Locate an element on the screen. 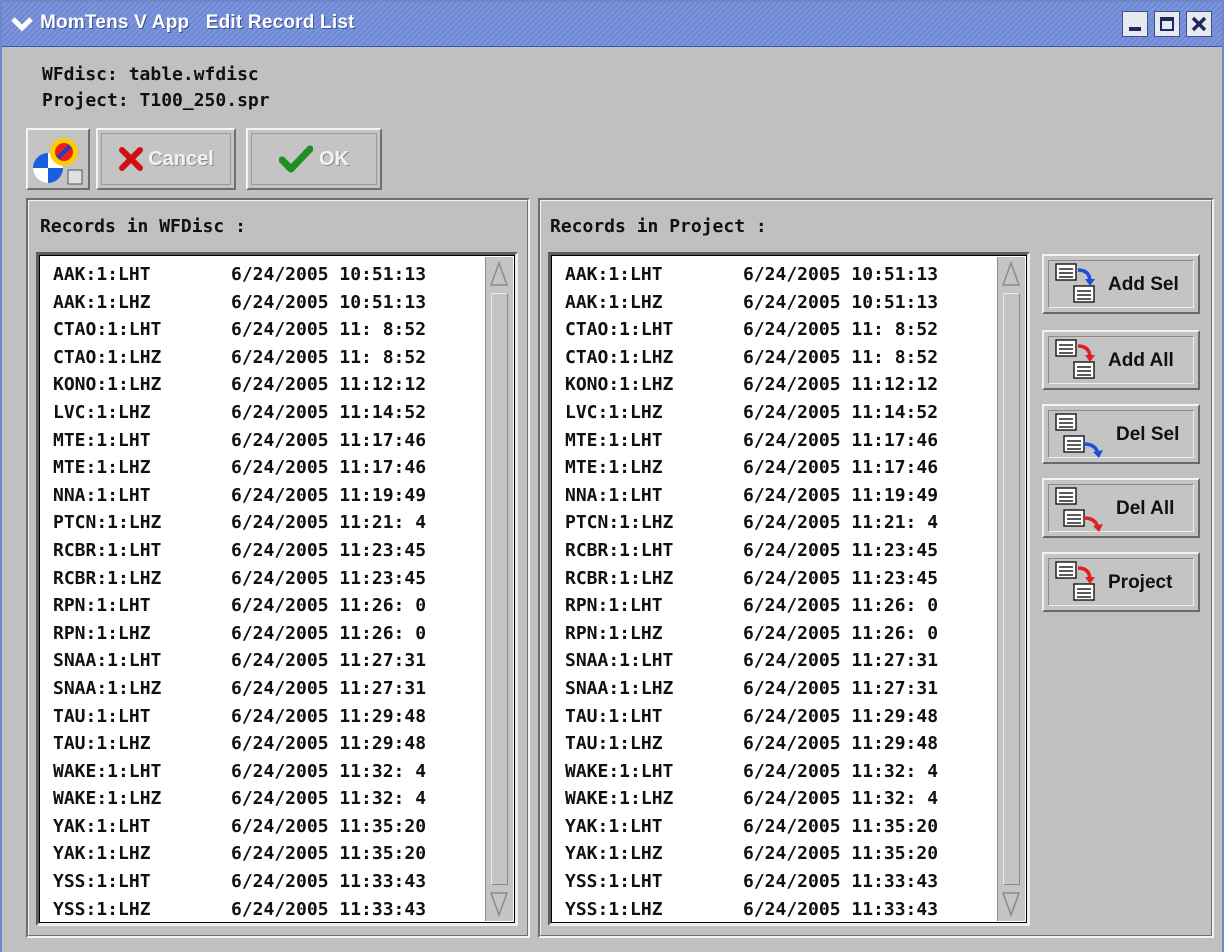 The width and height of the screenshot is (1224, 952). record-station: SNAA:1:LHZ is located at coordinates (619, 688).